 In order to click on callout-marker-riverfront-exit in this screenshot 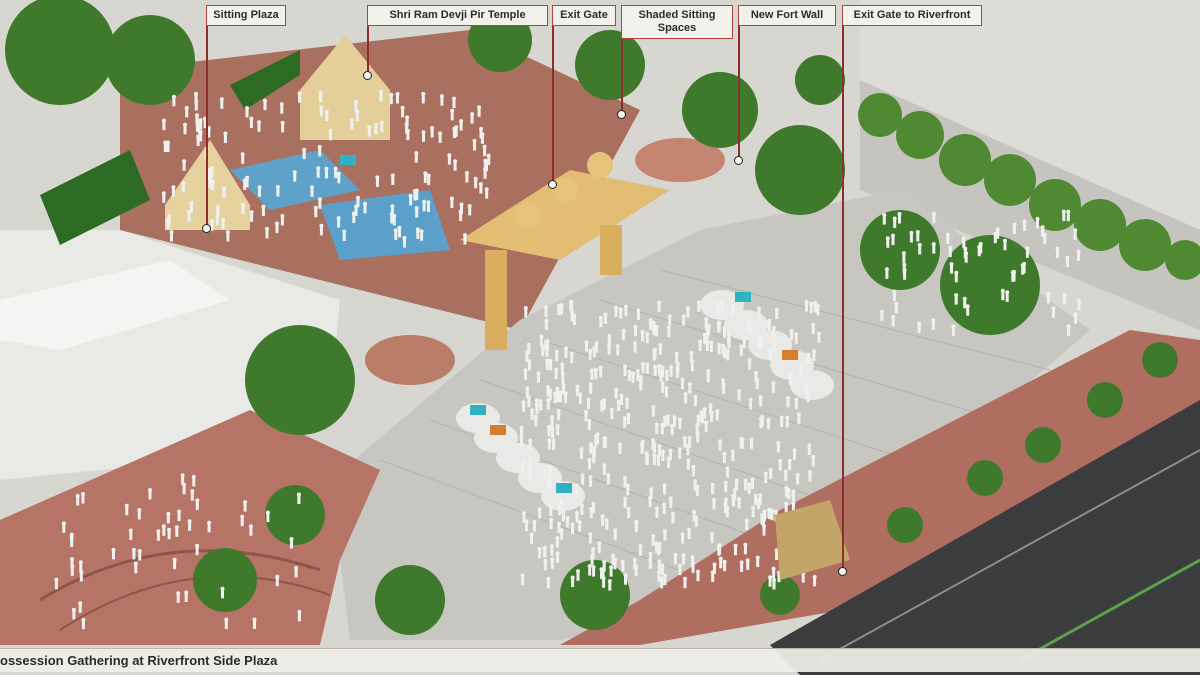, I will do `click(842, 571)`.